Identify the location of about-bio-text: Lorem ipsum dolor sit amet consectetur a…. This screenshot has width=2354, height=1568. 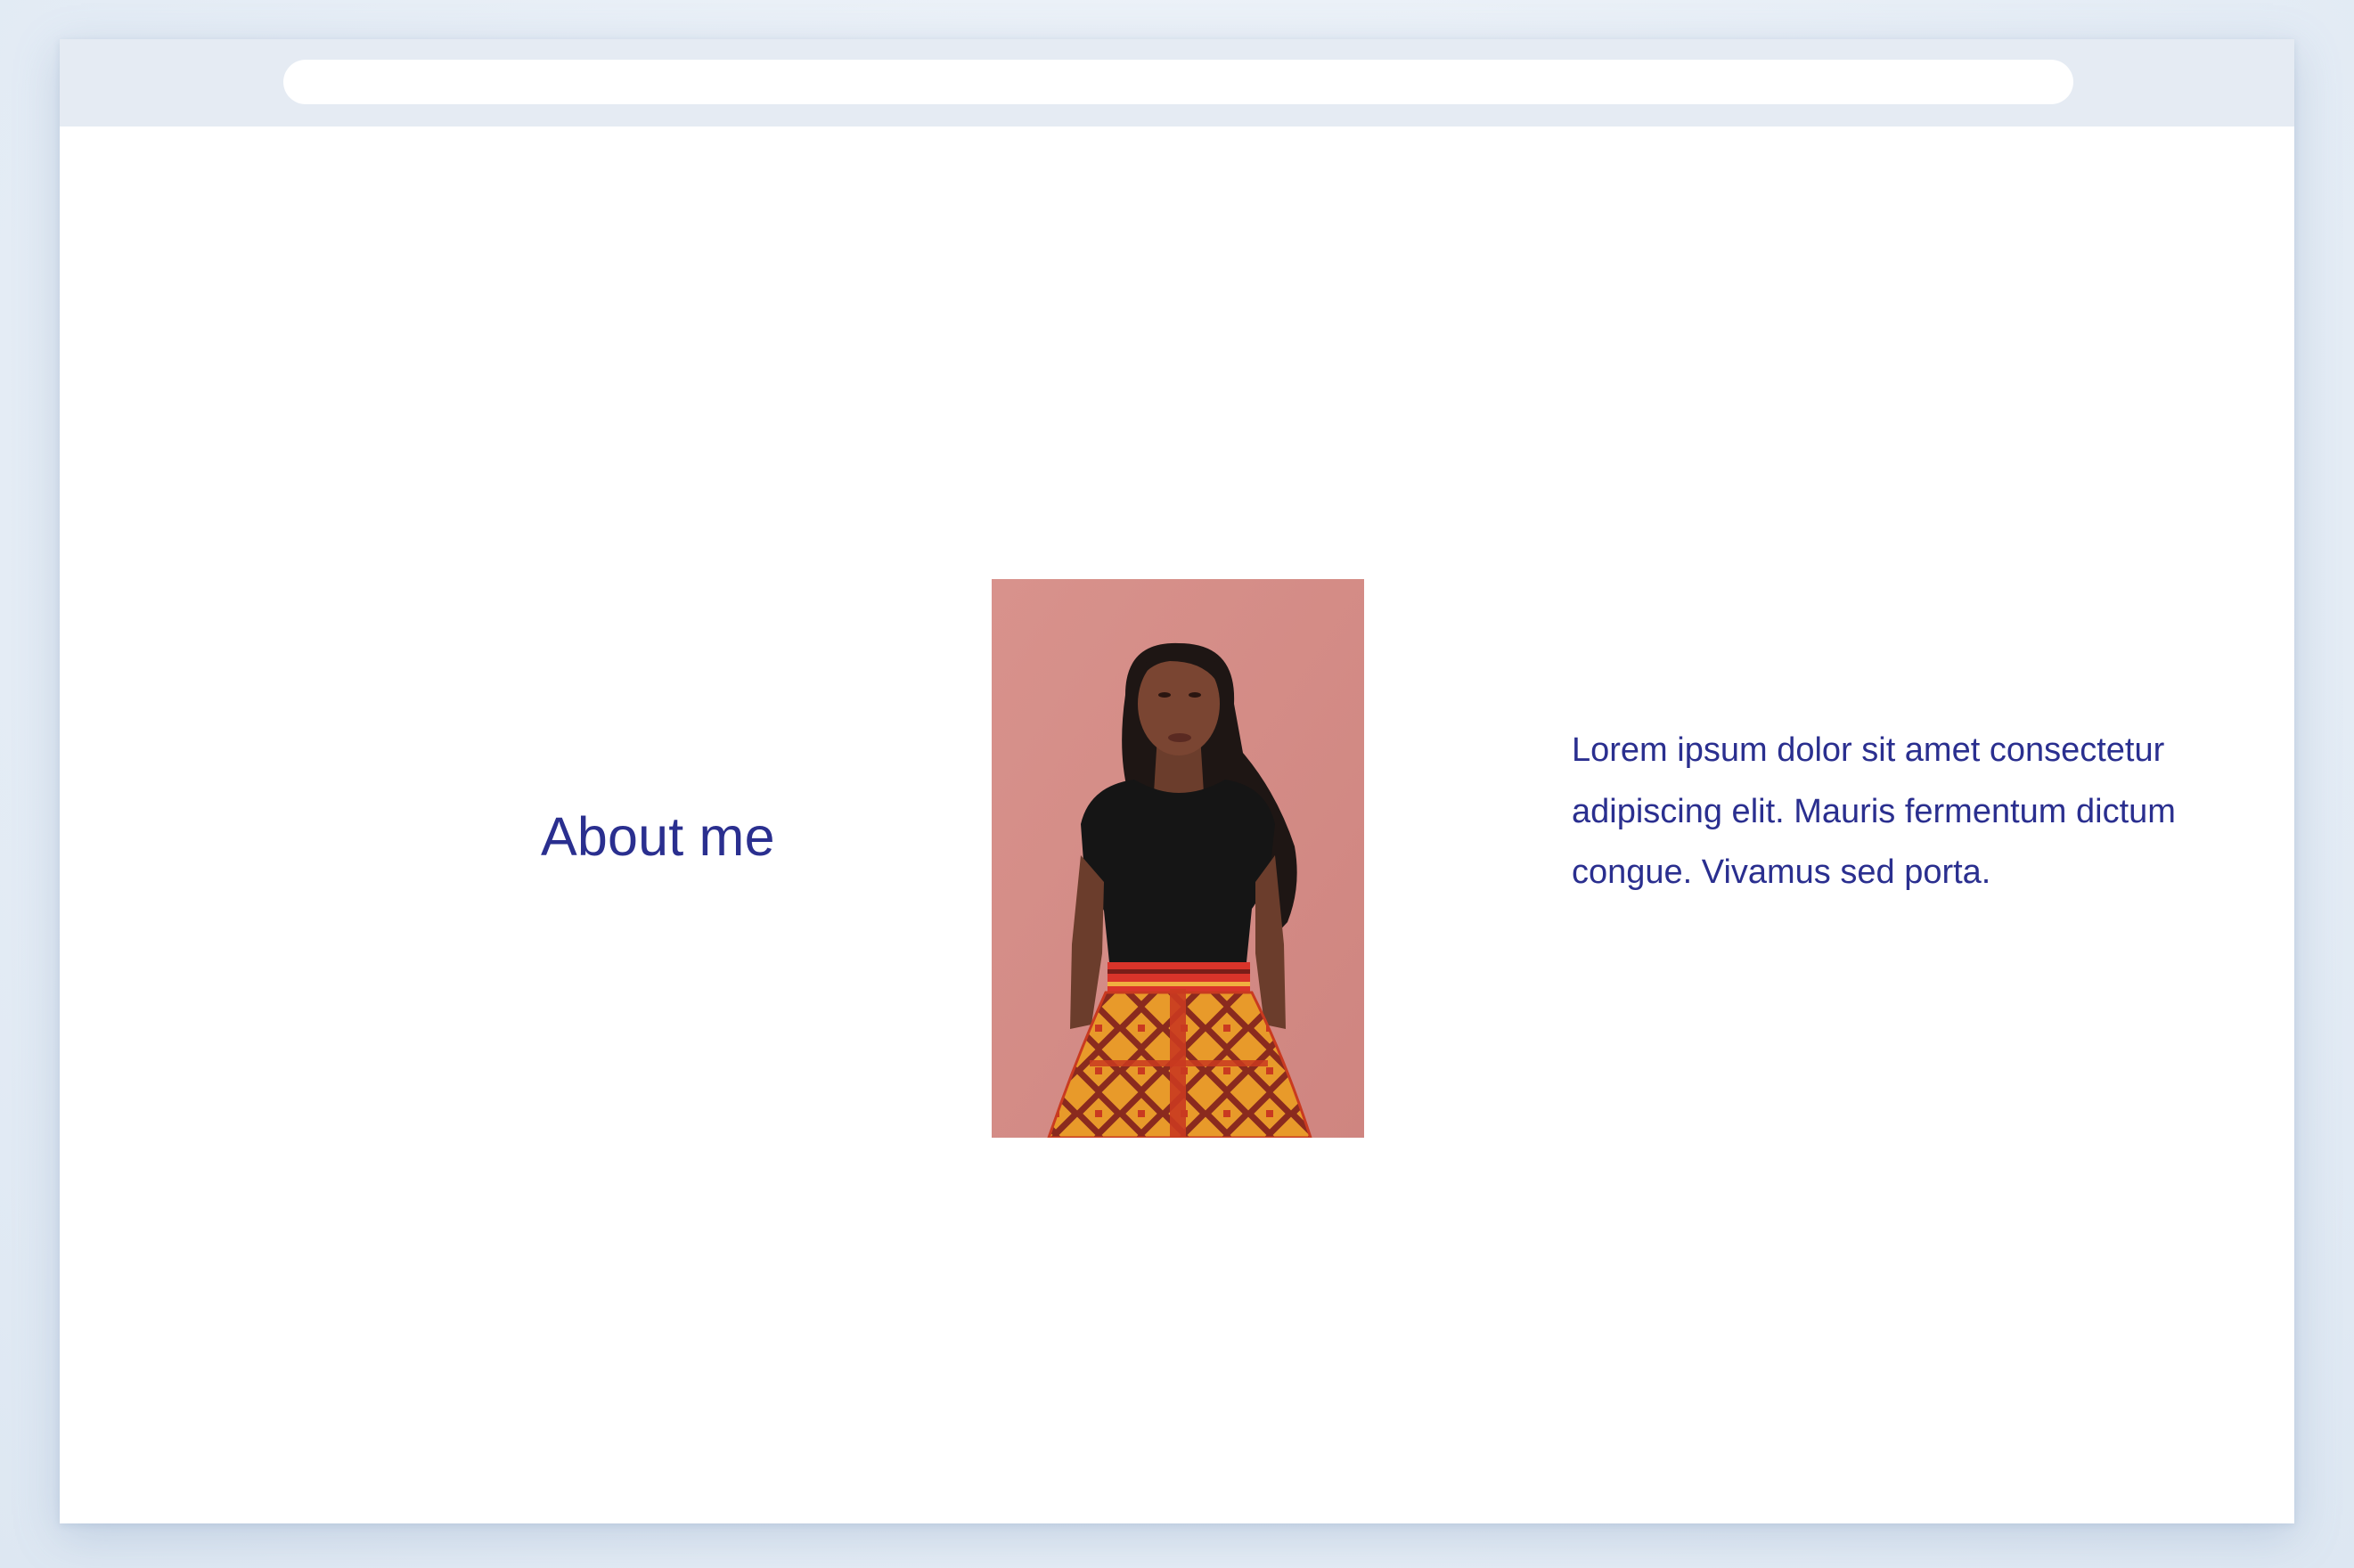
(1874, 811).